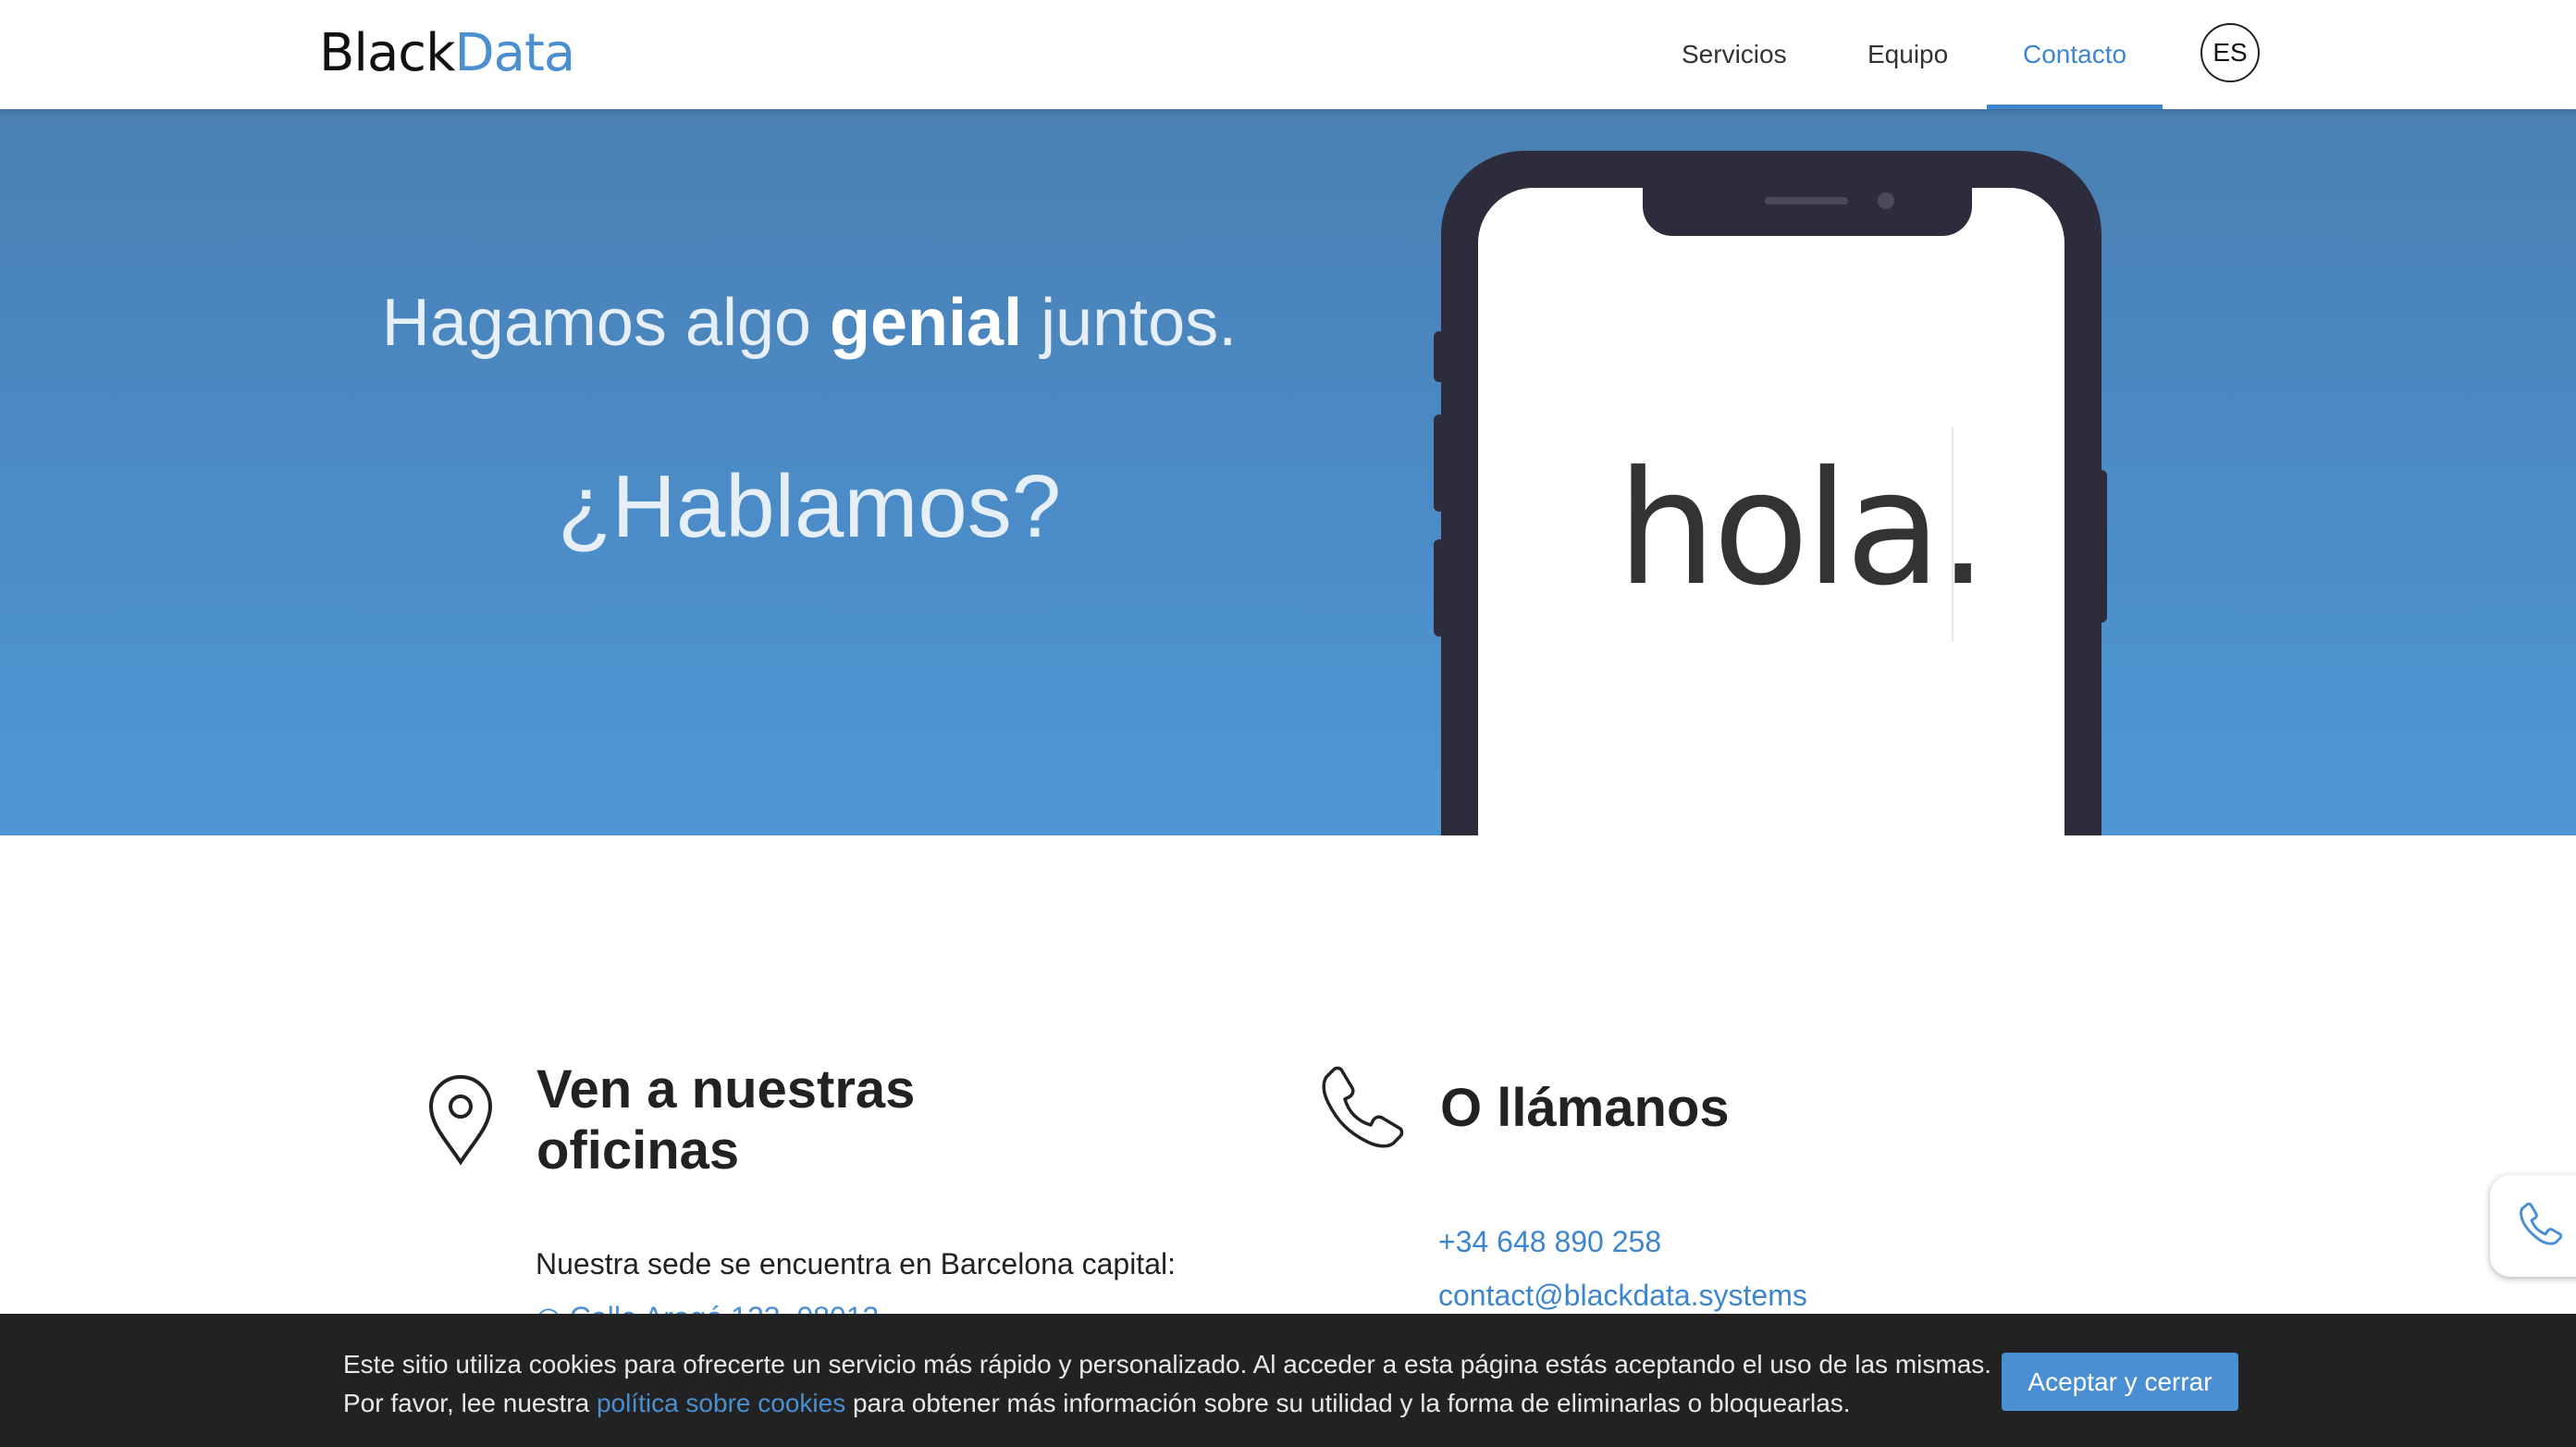  Describe the element at coordinates (726, 1089) in the screenshot. I see `offices-title-line1: Ven a nuestras` at that location.